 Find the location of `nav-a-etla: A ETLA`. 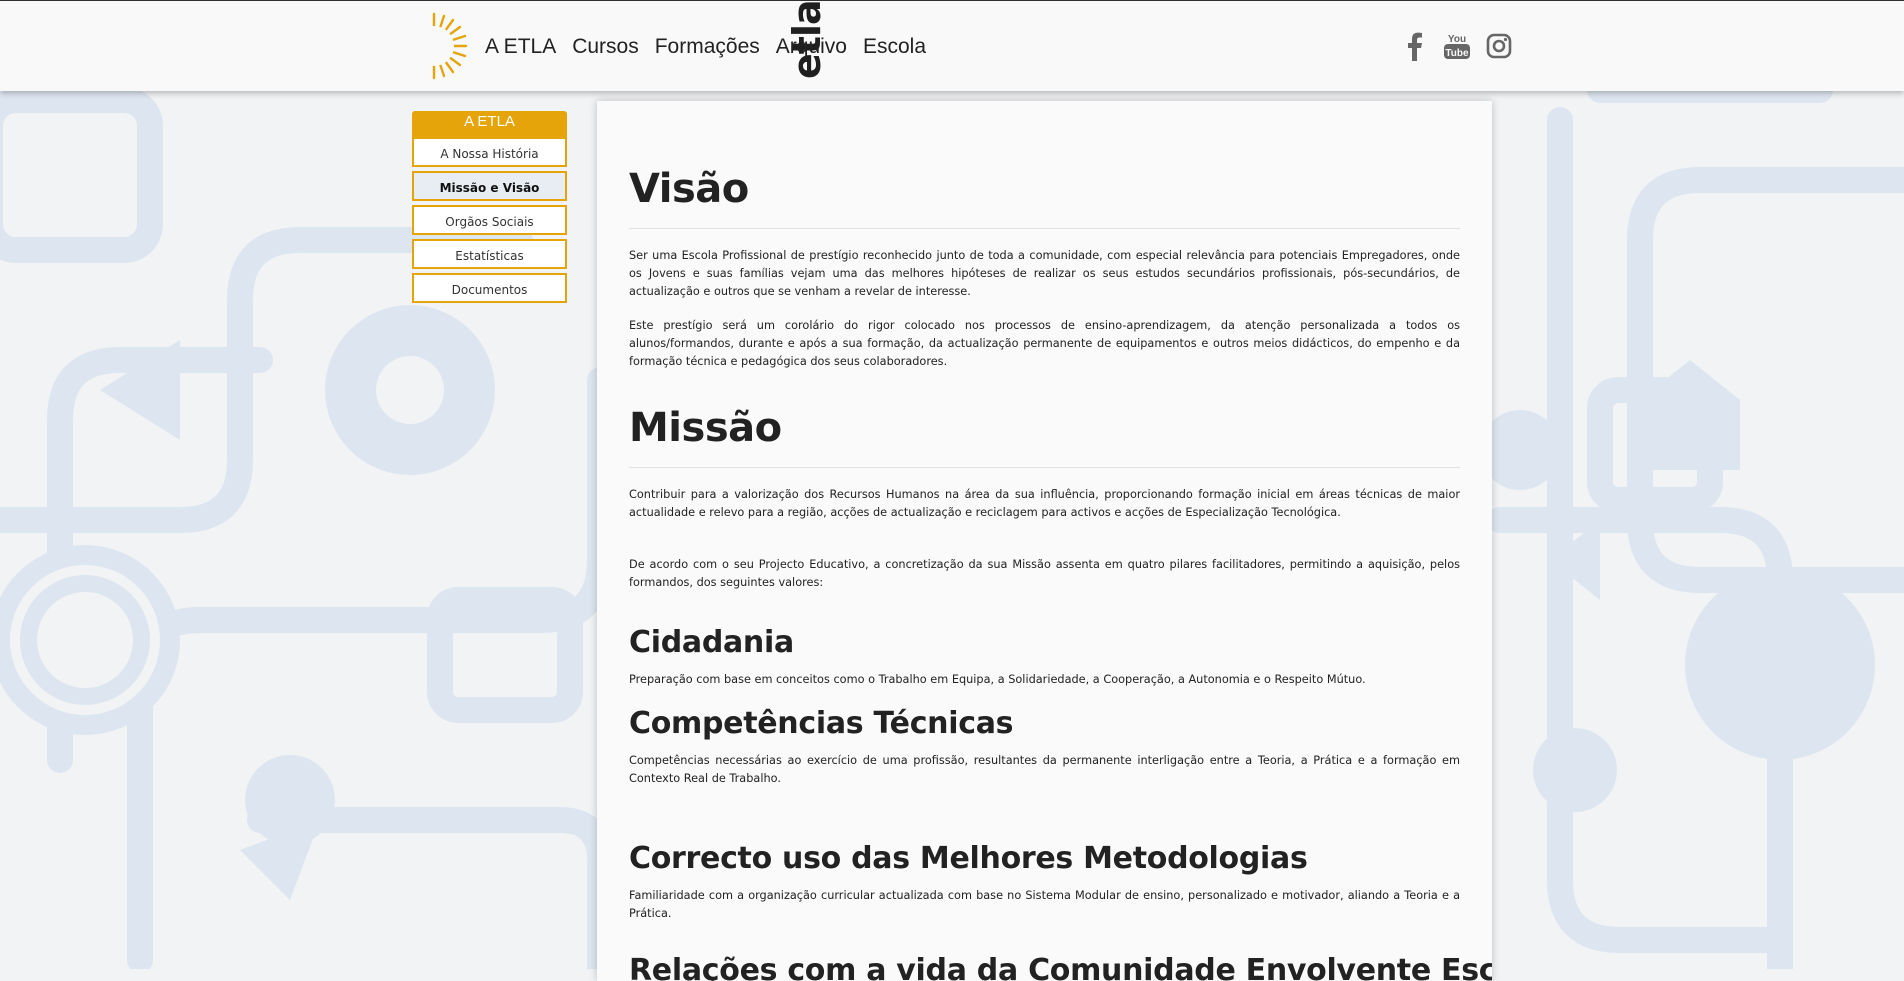

nav-a-etla: A ETLA is located at coordinates (520, 47).